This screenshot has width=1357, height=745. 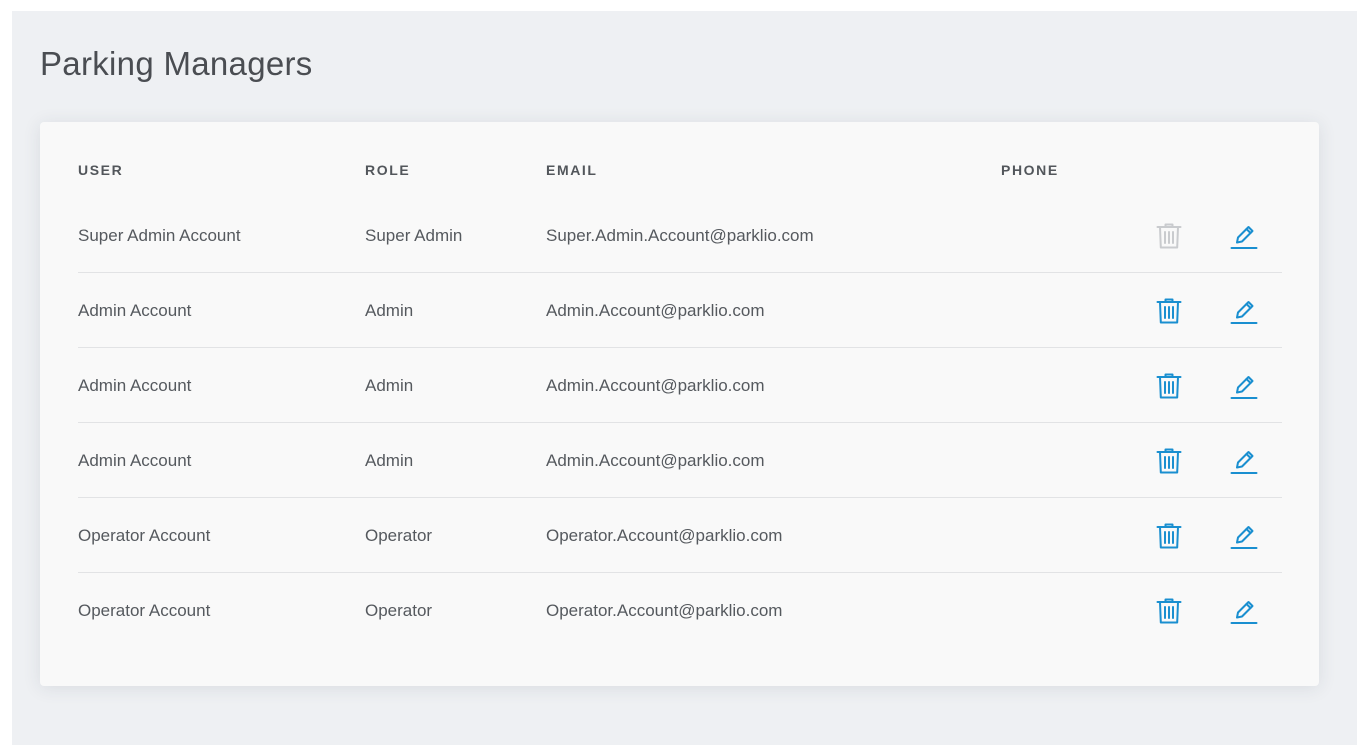 What do you see at coordinates (388, 170) in the screenshot?
I see `column-header-role: ROLE` at bounding box center [388, 170].